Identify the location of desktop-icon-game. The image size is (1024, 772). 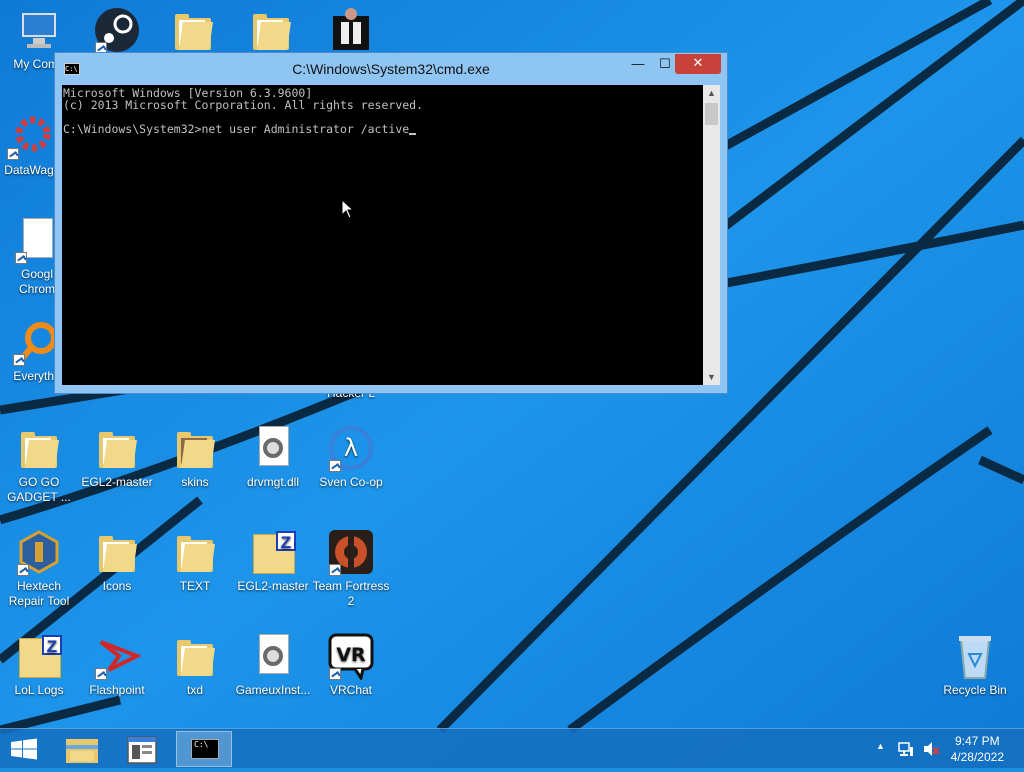
(351, 31).